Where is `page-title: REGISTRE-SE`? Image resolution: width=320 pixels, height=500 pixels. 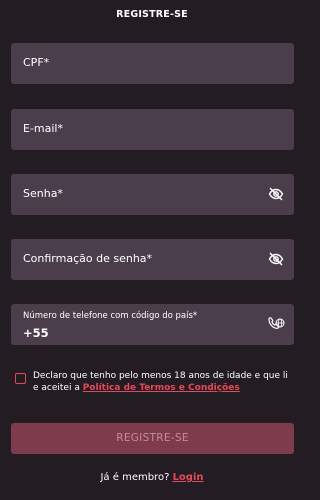
page-title: REGISTRE-SE is located at coordinates (152, 14).